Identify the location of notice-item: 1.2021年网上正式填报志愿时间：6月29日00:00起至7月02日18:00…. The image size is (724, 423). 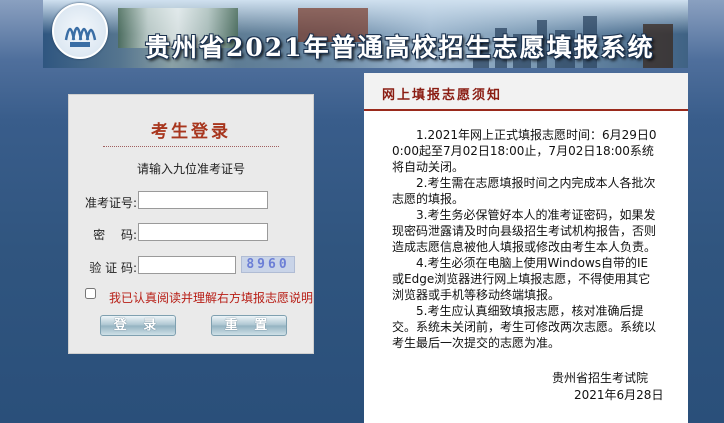
(524, 151).